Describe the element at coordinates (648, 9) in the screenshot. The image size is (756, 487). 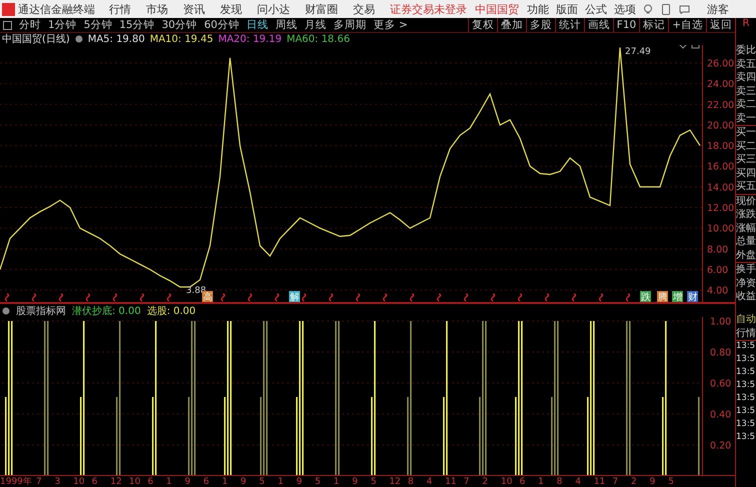
I see `bulb-icon` at that location.